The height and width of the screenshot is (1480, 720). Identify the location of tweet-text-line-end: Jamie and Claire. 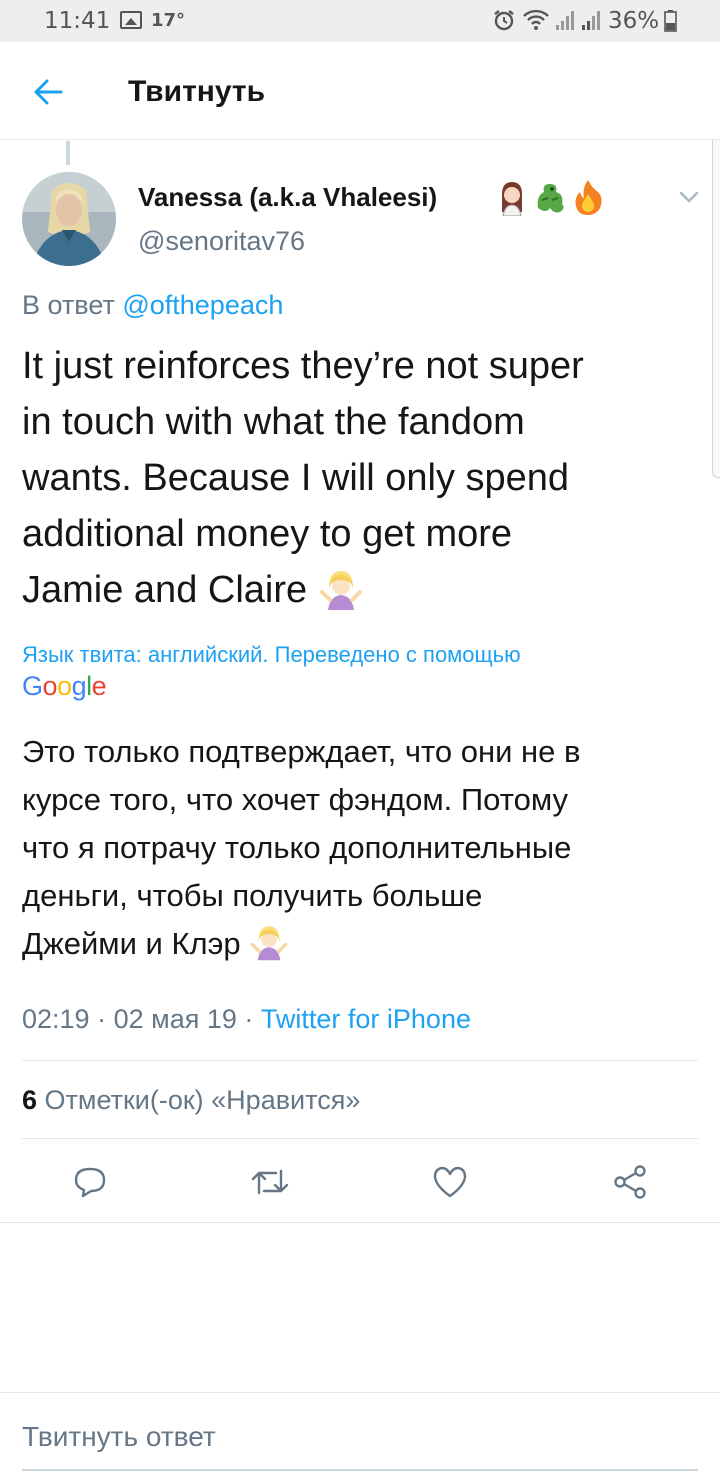
(165, 590).